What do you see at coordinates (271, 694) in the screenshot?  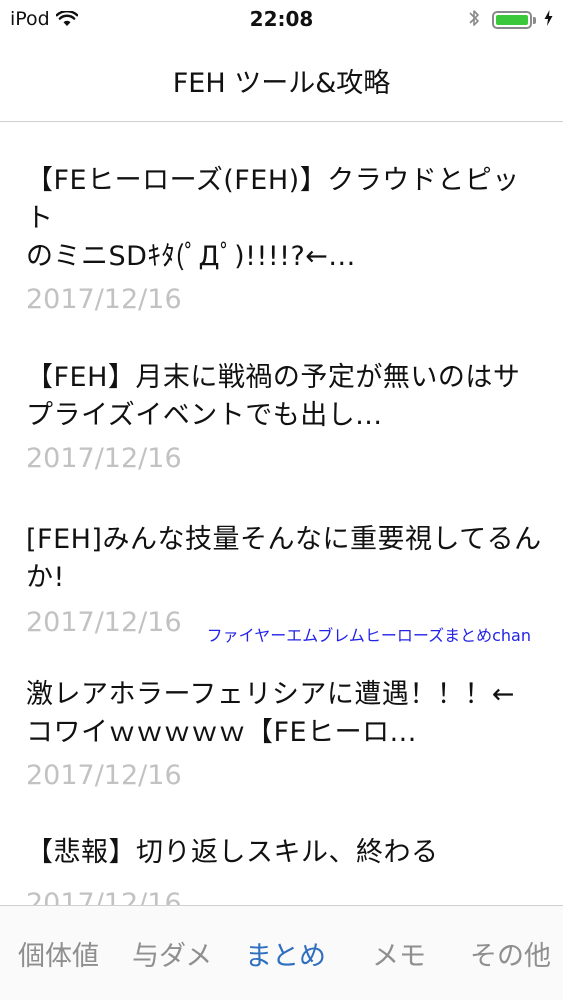 I see `article-title-line: 激レアホラーフェリシアに遭遇！！！←` at bounding box center [271, 694].